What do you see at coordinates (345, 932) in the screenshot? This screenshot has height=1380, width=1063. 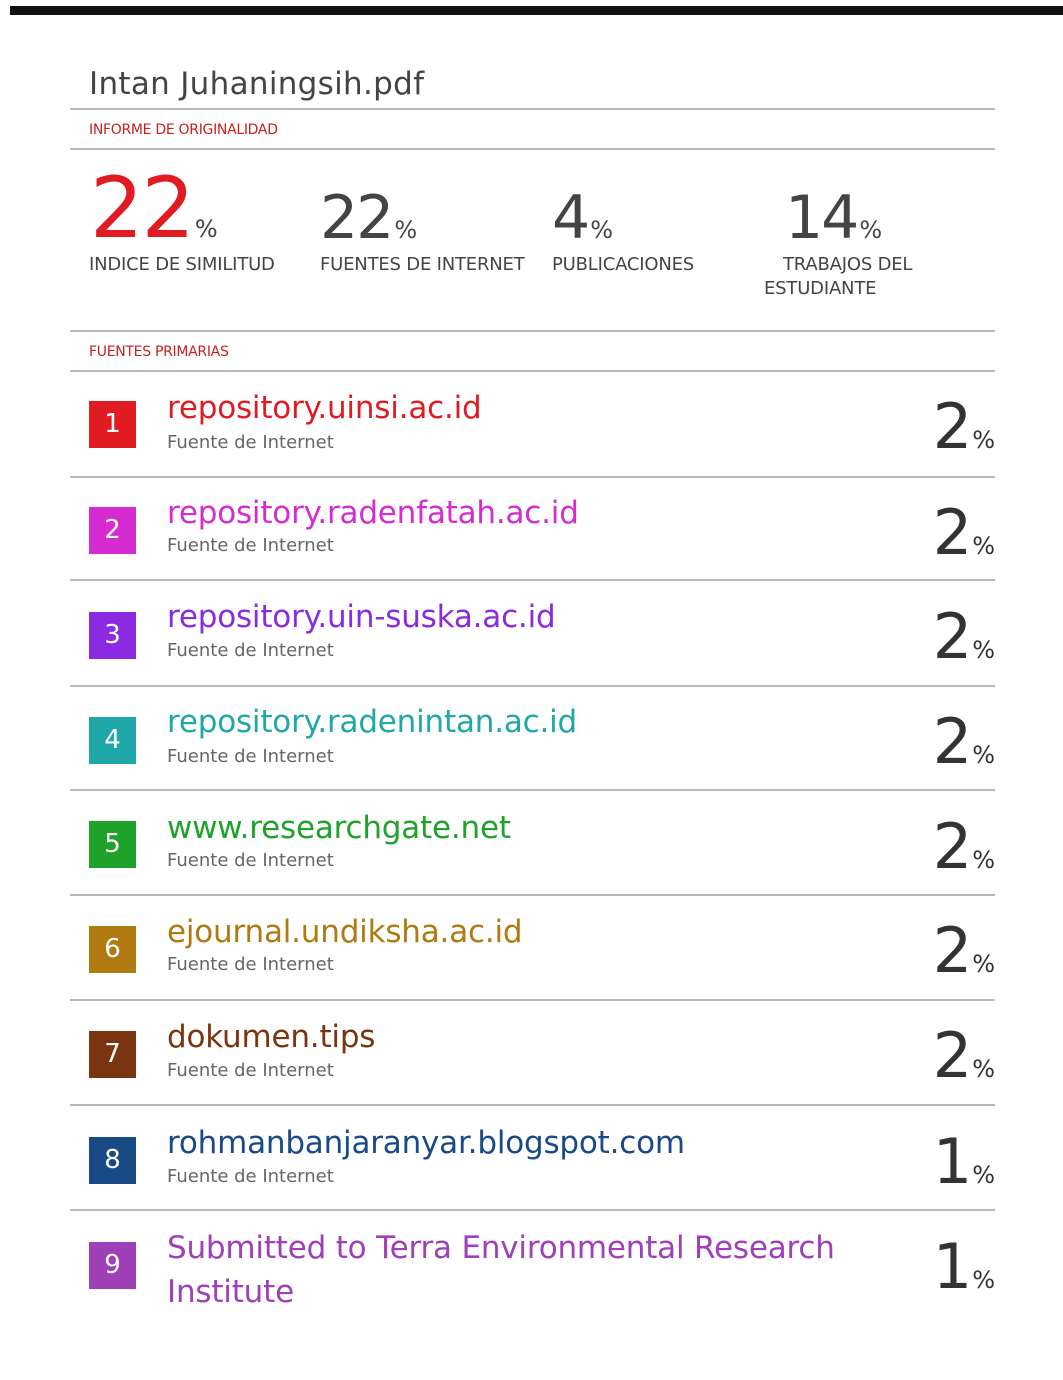 I see `source-link: ejournal.undiksha.ac.id` at bounding box center [345, 932].